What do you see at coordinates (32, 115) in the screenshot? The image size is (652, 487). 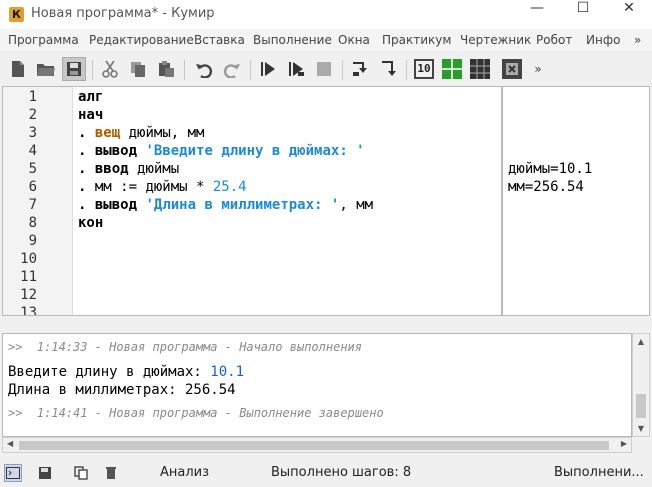 I see `line-number: 2` at bounding box center [32, 115].